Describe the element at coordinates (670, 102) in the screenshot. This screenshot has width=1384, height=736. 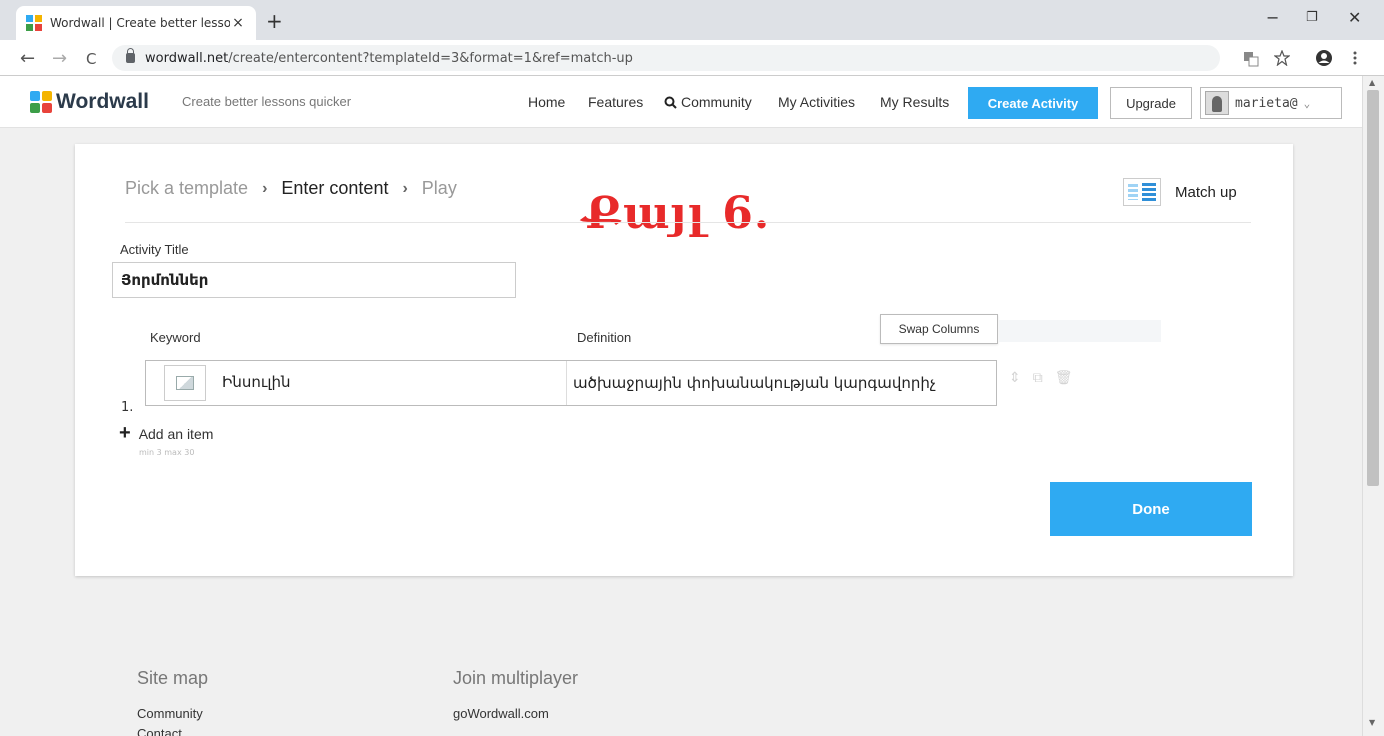
I see `search-icon` at that location.